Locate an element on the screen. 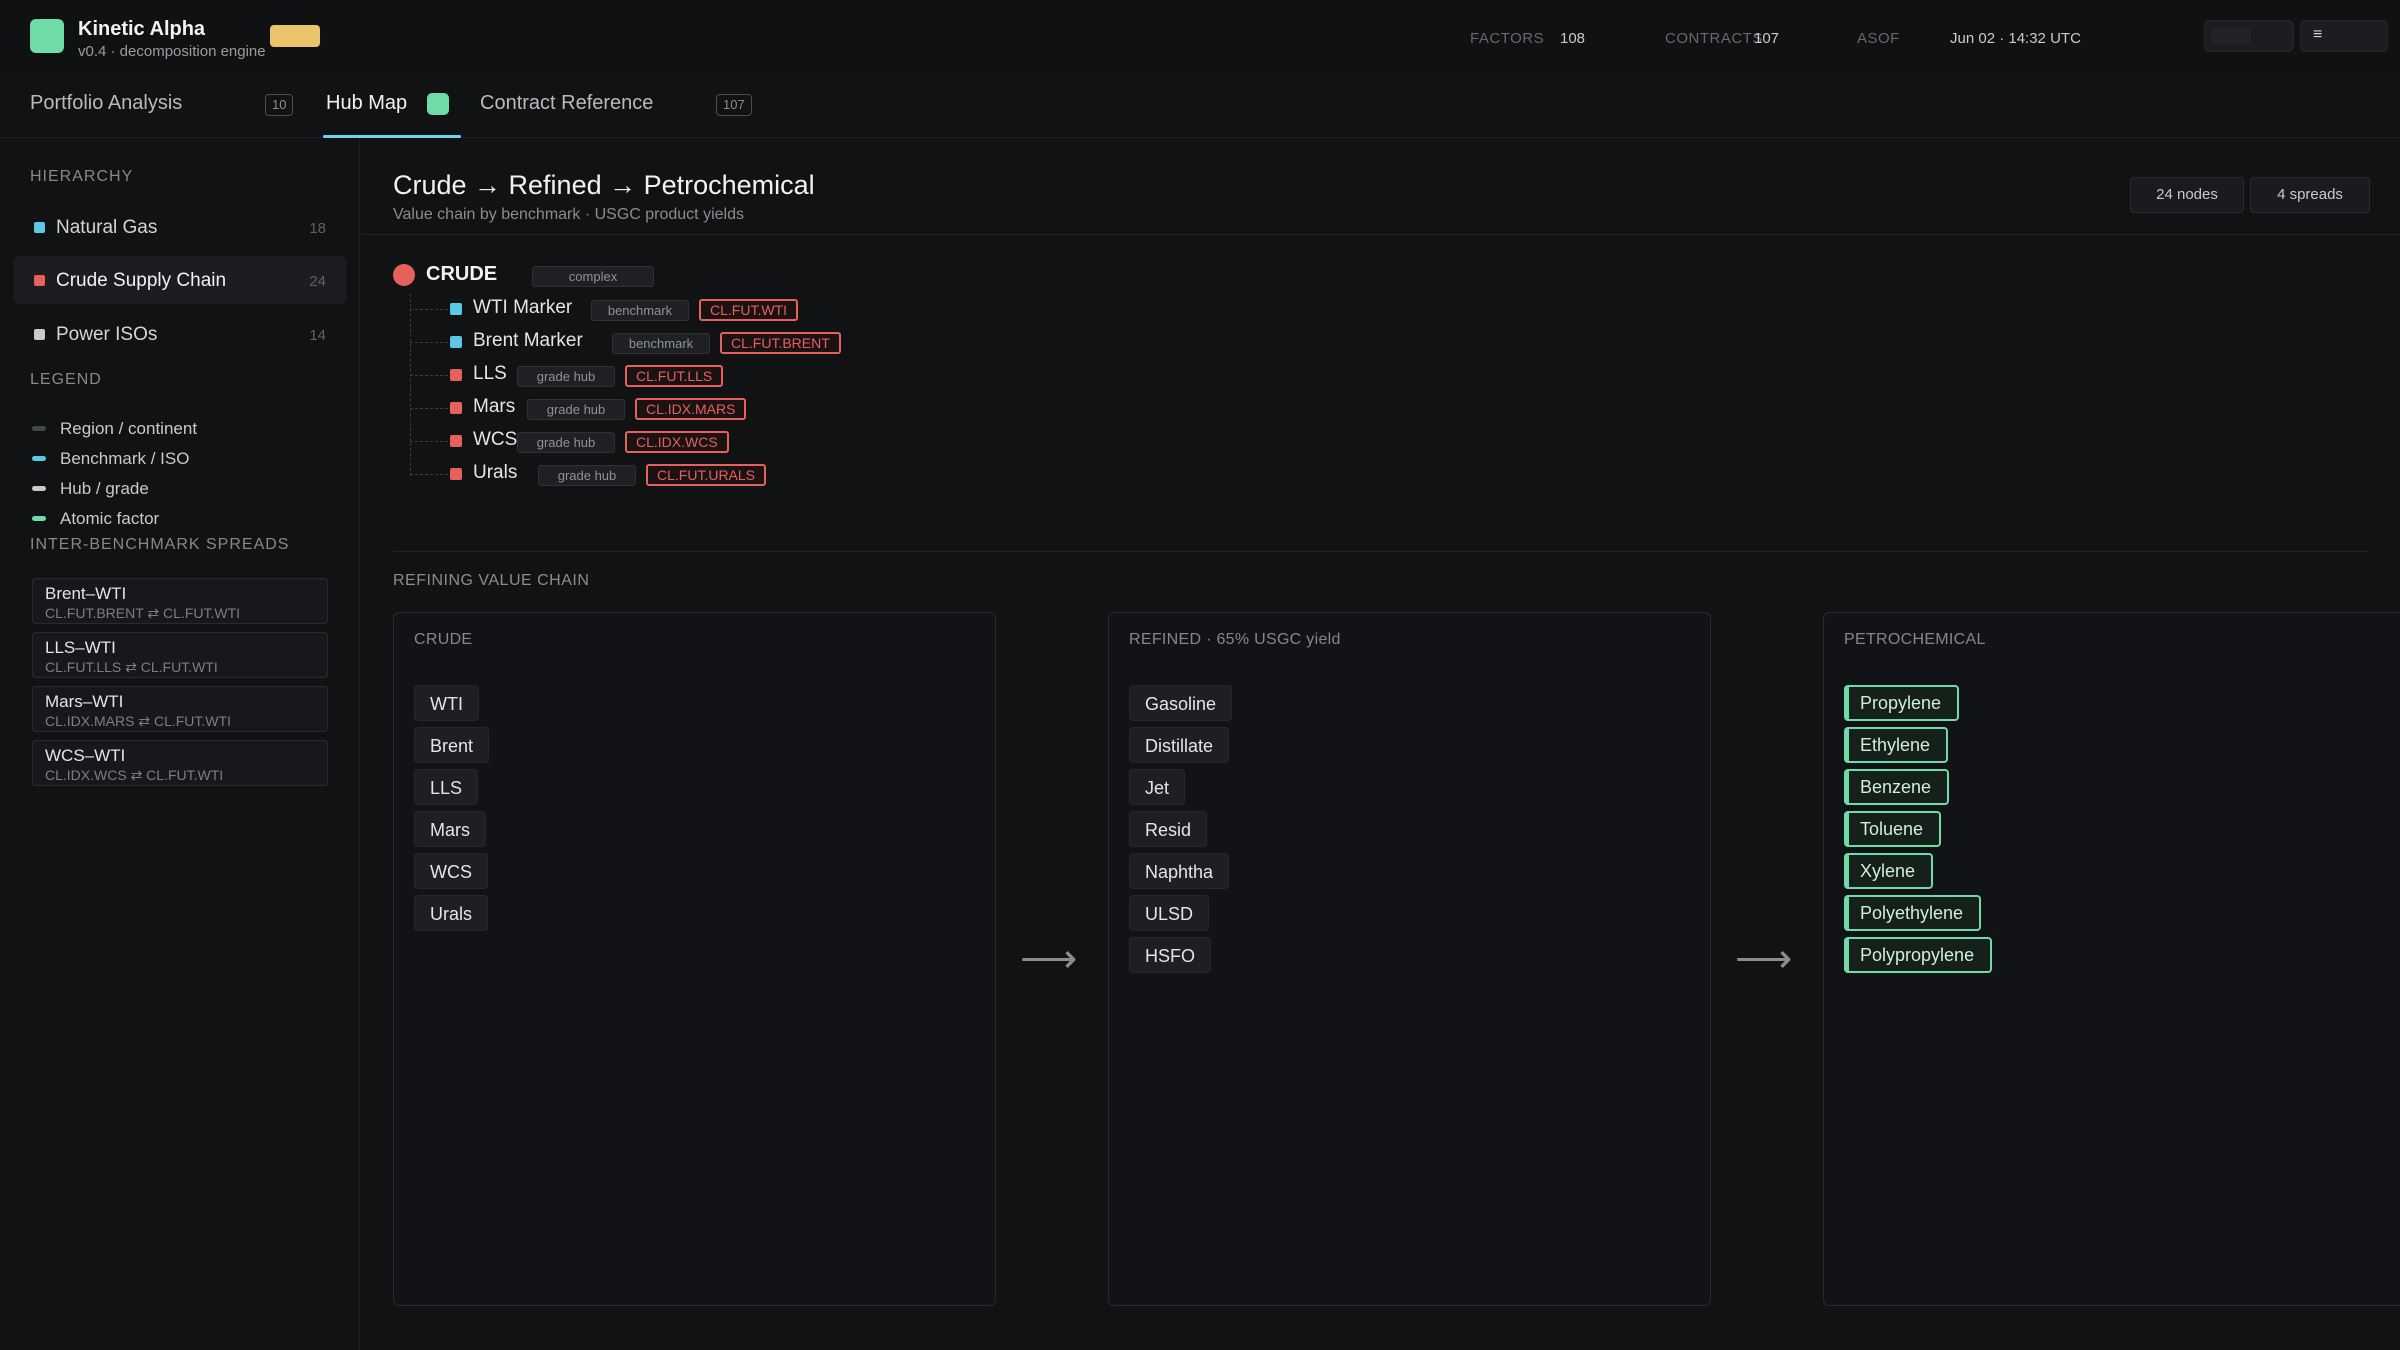  legend-heading: LEGEND is located at coordinates (66, 379).